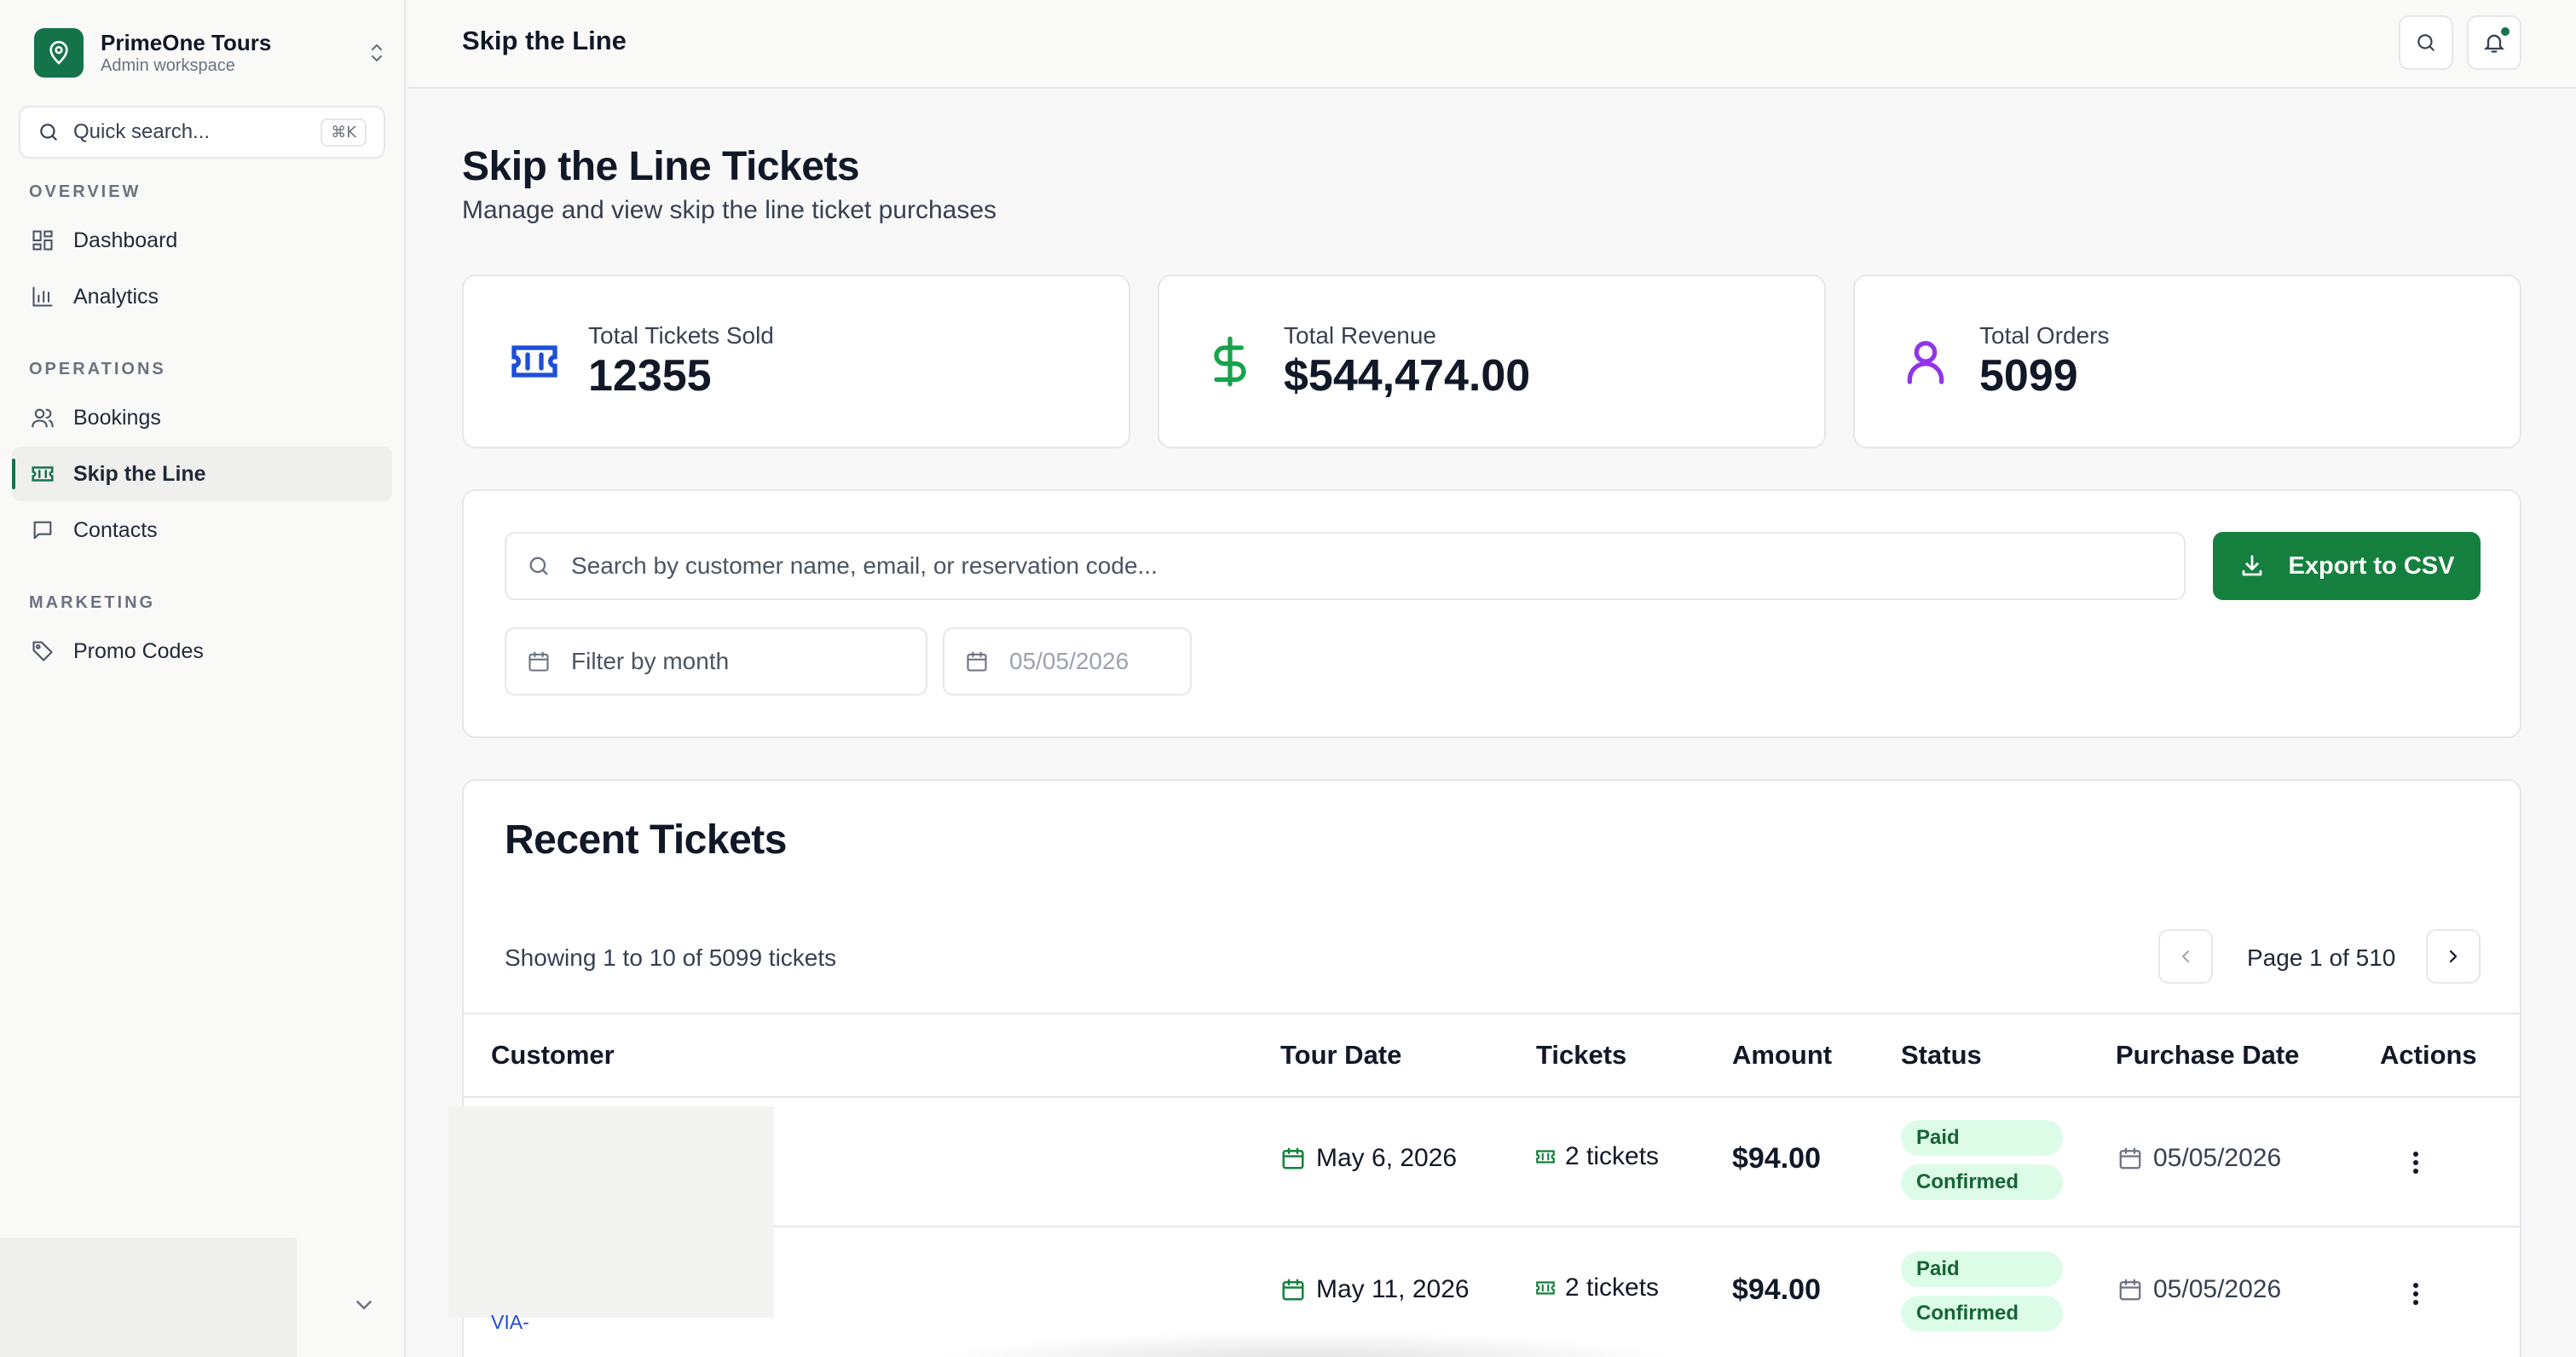 The width and height of the screenshot is (2576, 1357). What do you see at coordinates (85, 191) in the screenshot?
I see `section-label-overview: OVERVIEW` at bounding box center [85, 191].